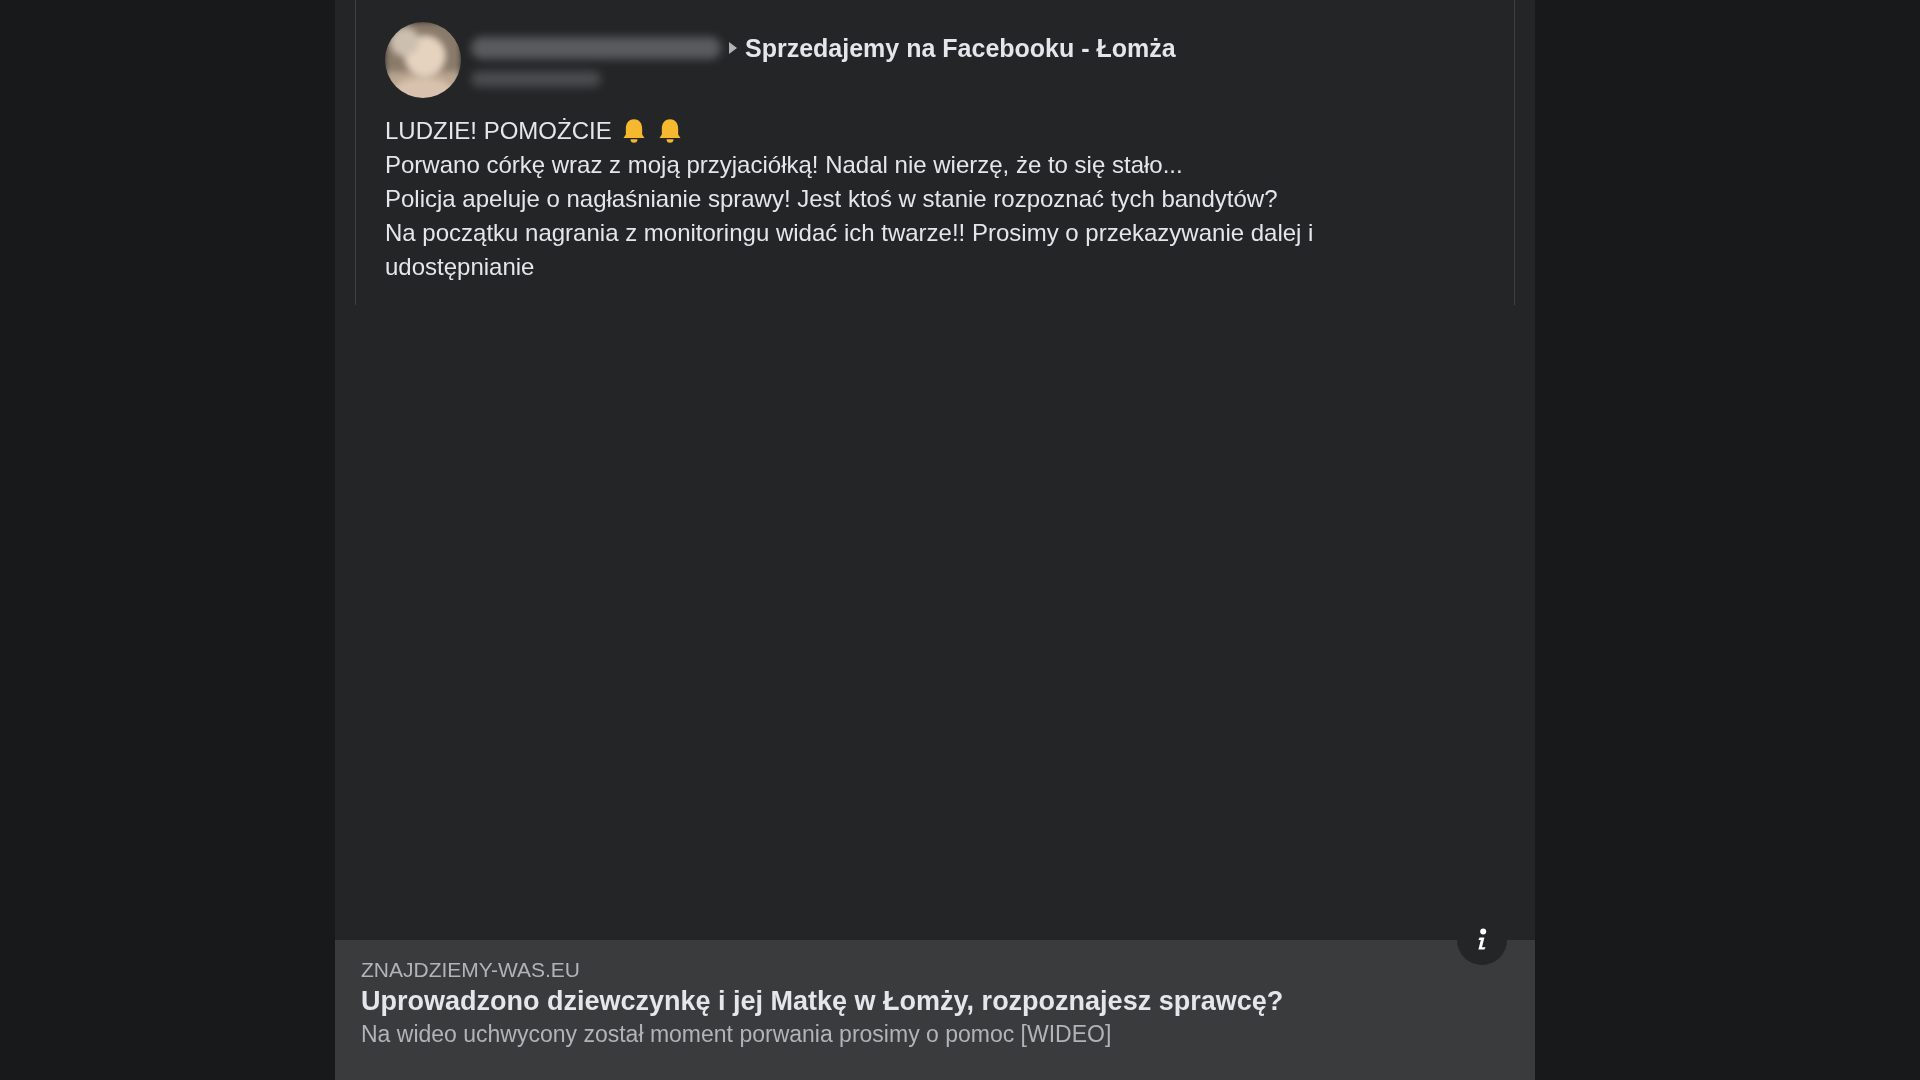 The width and height of the screenshot is (1920, 1080). What do you see at coordinates (460, 267) in the screenshot?
I see `post-text-line: udostępnianie` at bounding box center [460, 267].